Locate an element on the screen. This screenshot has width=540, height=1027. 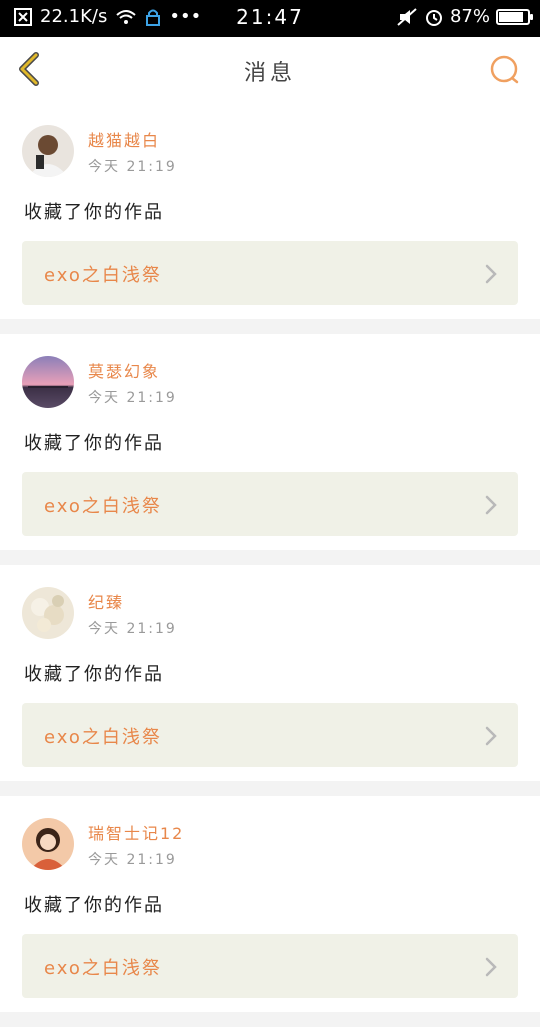
alarm-icon is located at coordinates (433, 17).